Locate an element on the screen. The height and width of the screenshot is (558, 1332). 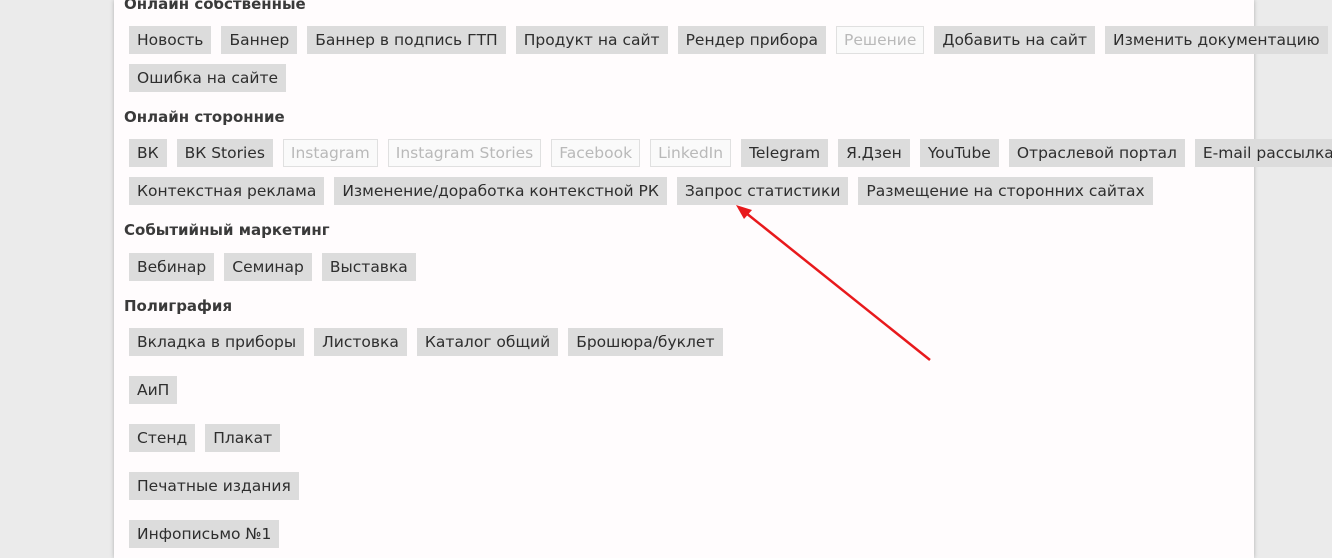
tag-insert: Вкладка в приборы is located at coordinates (217, 342).